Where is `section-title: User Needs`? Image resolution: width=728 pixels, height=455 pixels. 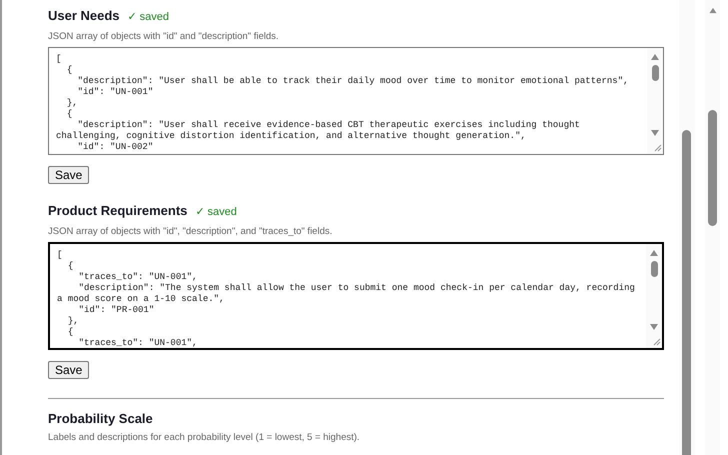
section-title: User Needs is located at coordinates (84, 15).